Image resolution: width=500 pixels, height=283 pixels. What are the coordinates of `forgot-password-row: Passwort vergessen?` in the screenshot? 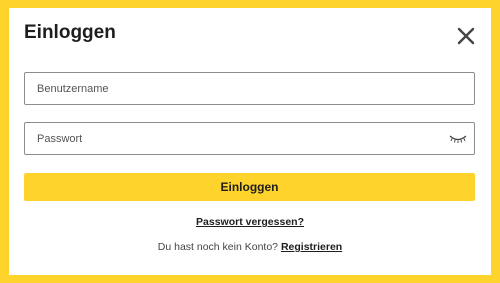 It's located at (250, 222).